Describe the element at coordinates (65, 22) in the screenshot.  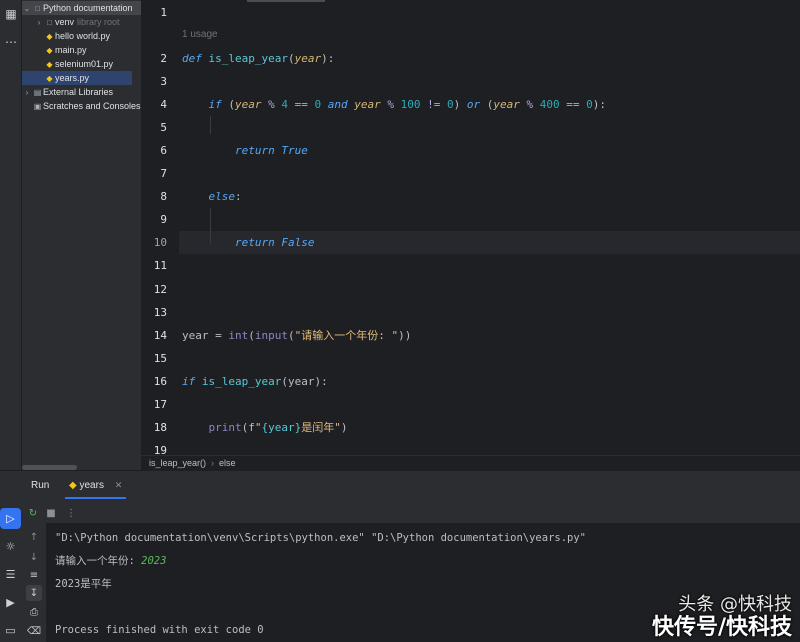
I see `tree-item-label: venv` at that location.